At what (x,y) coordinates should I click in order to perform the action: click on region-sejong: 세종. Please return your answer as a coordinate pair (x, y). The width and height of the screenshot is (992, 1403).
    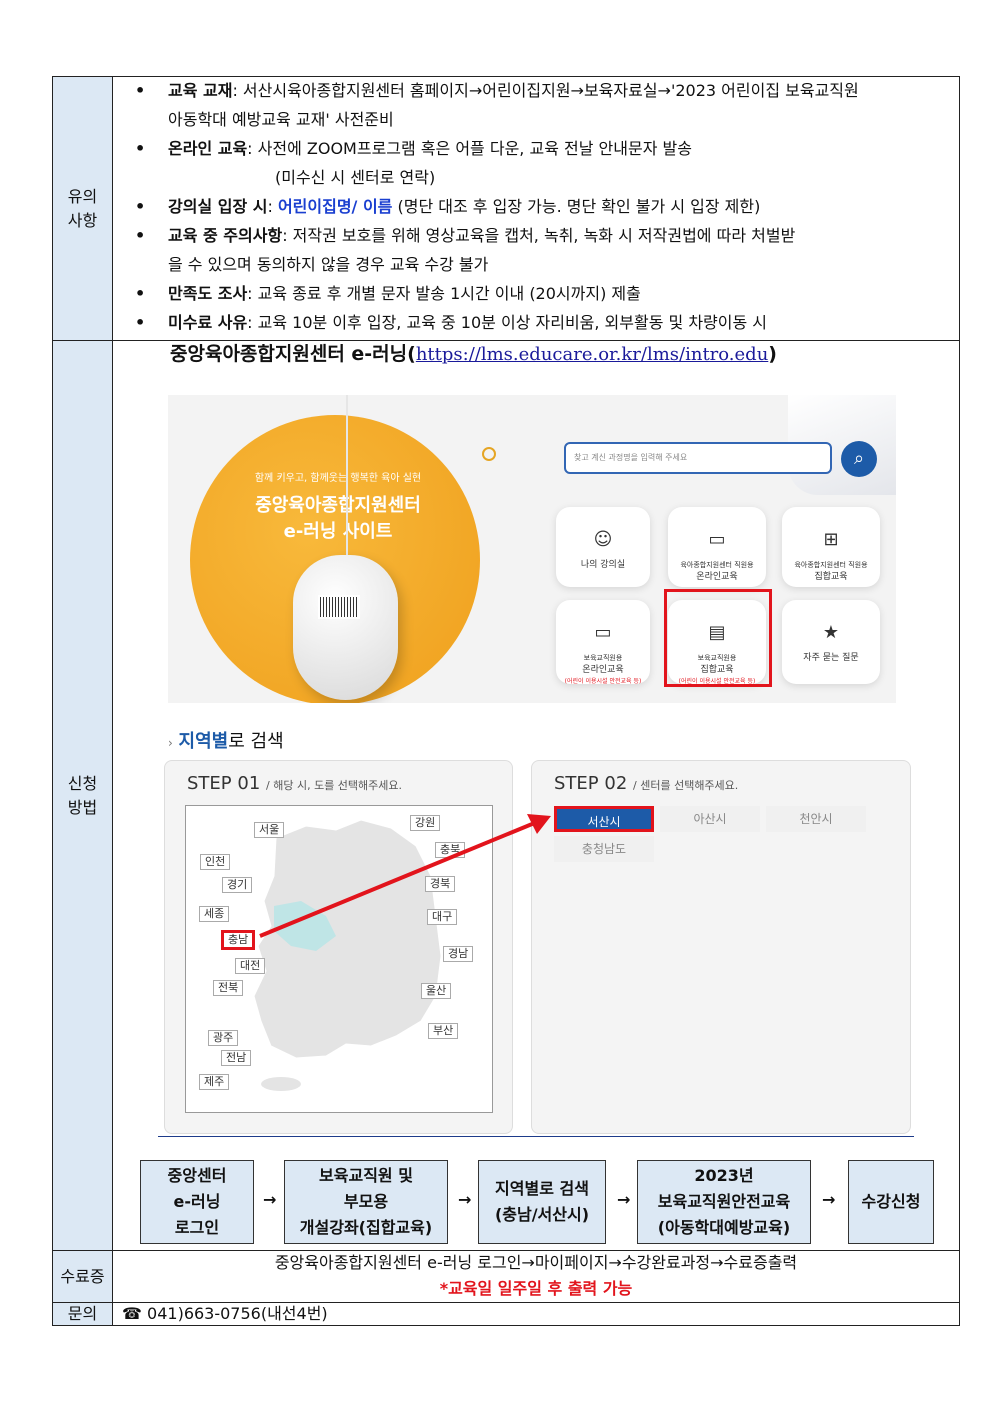
    Looking at the image, I should click on (214, 914).